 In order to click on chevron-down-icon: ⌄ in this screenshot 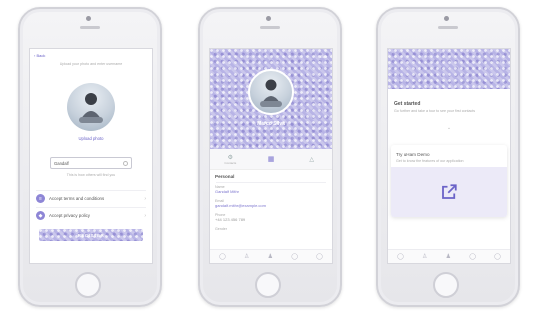, I will do `click(449, 128)`.